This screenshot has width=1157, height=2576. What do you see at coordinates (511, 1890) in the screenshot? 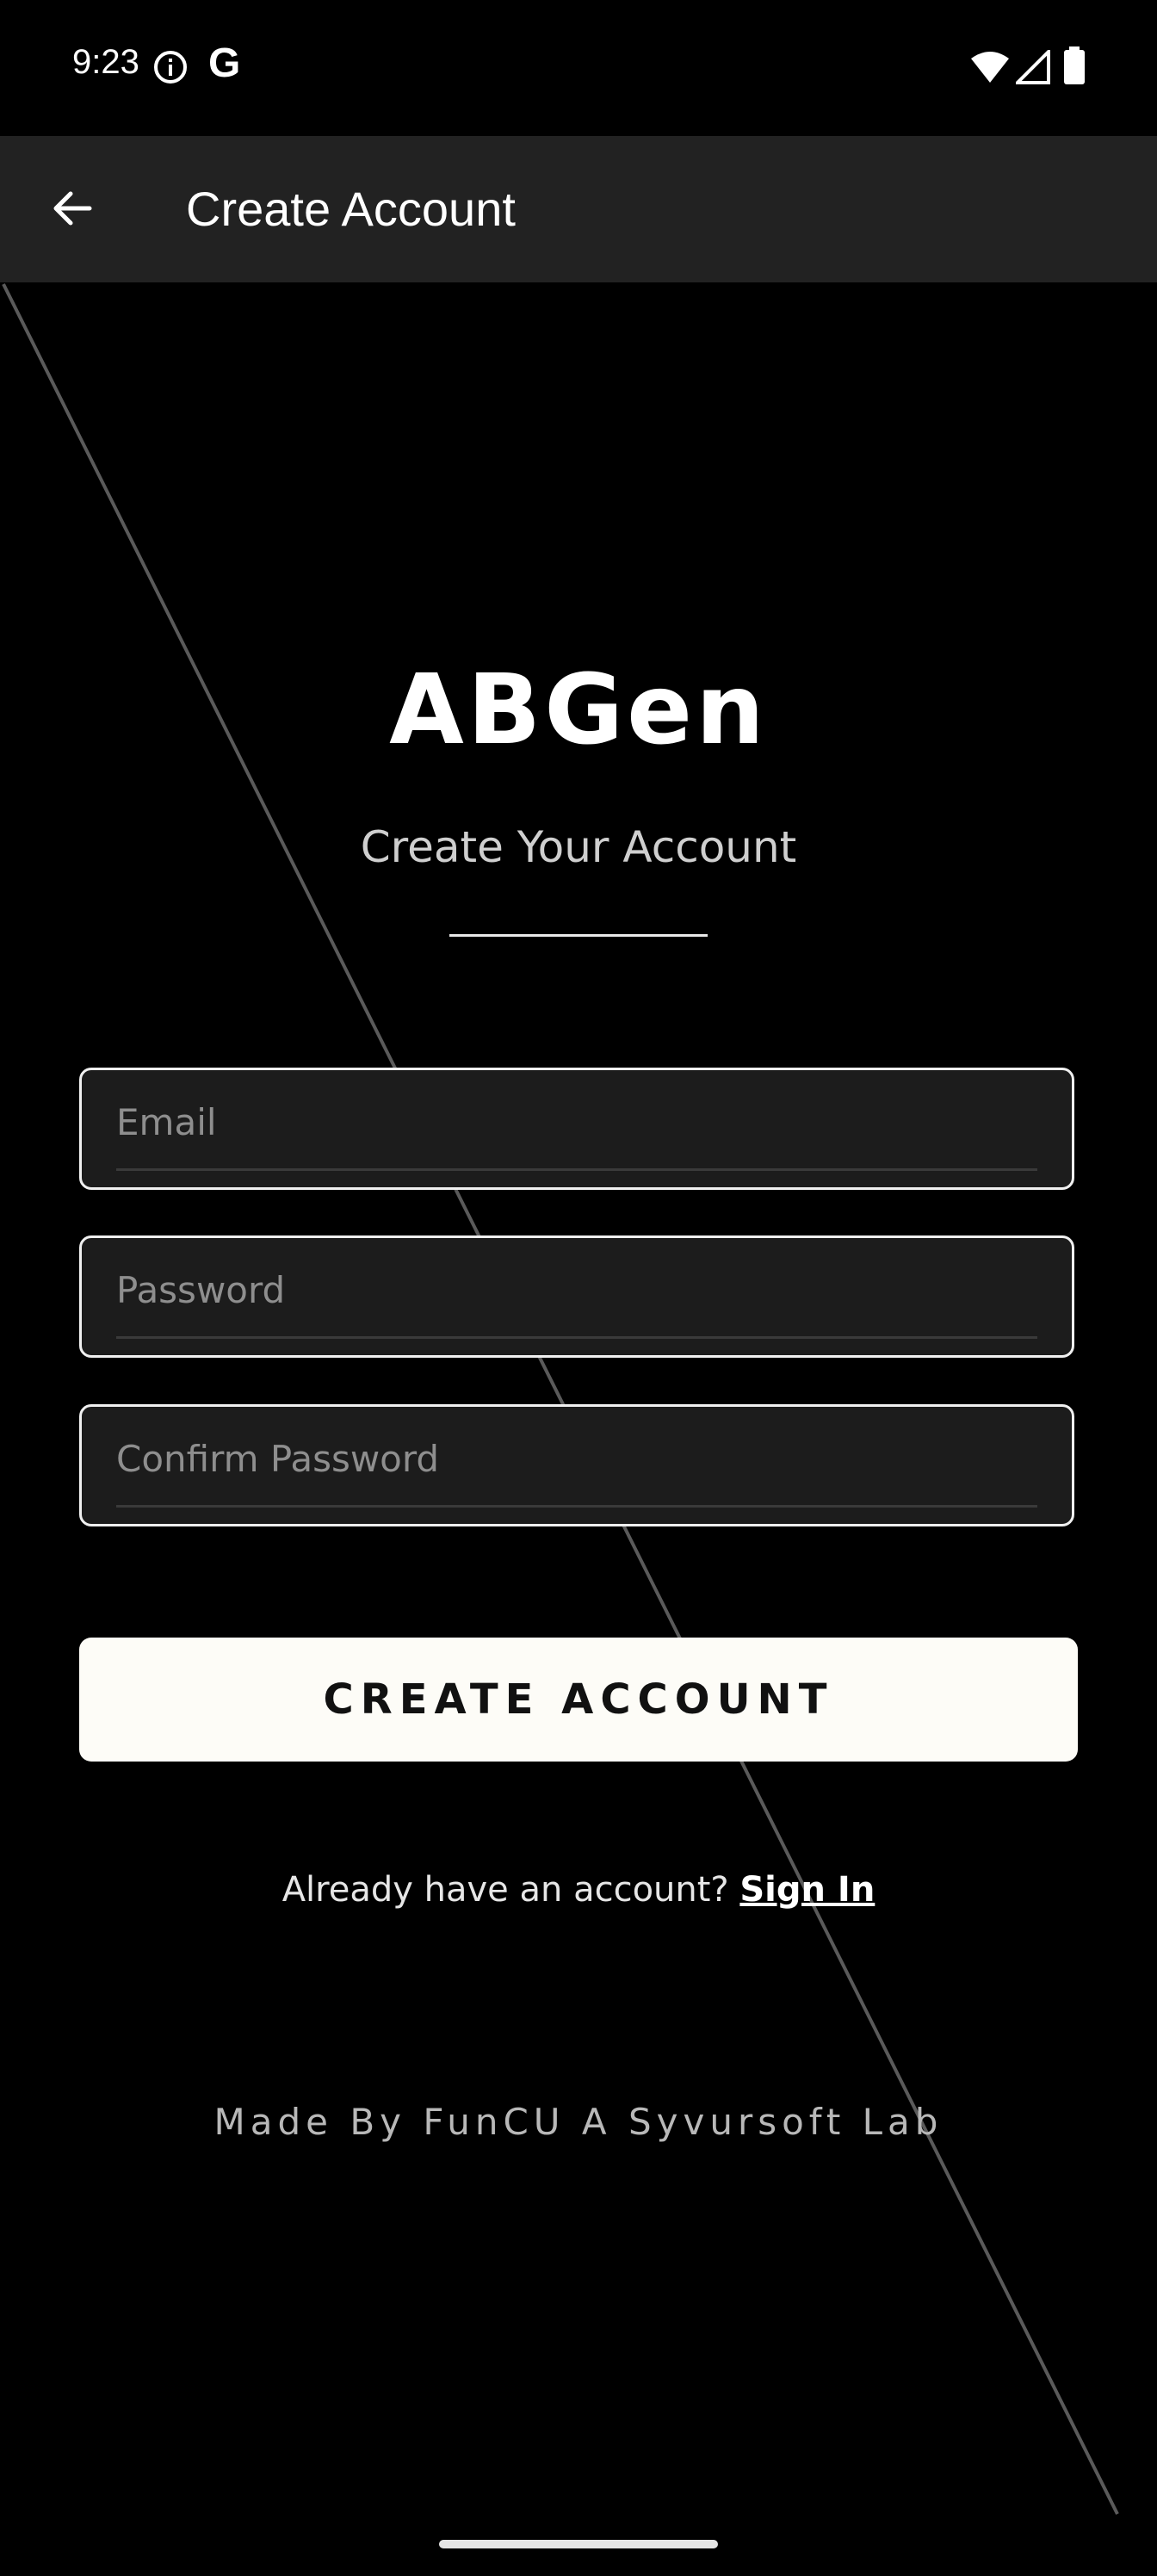
I see `signin-prompt: Already have an account?` at bounding box center [511, 1890].